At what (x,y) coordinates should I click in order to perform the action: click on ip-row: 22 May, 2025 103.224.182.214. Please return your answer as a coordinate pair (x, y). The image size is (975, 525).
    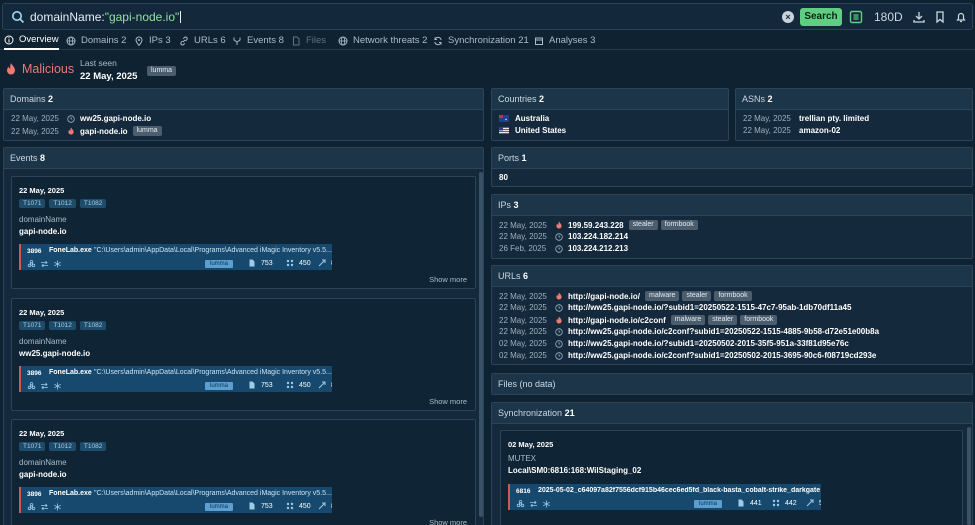
    Looking at the image, I should click on (566, 236).